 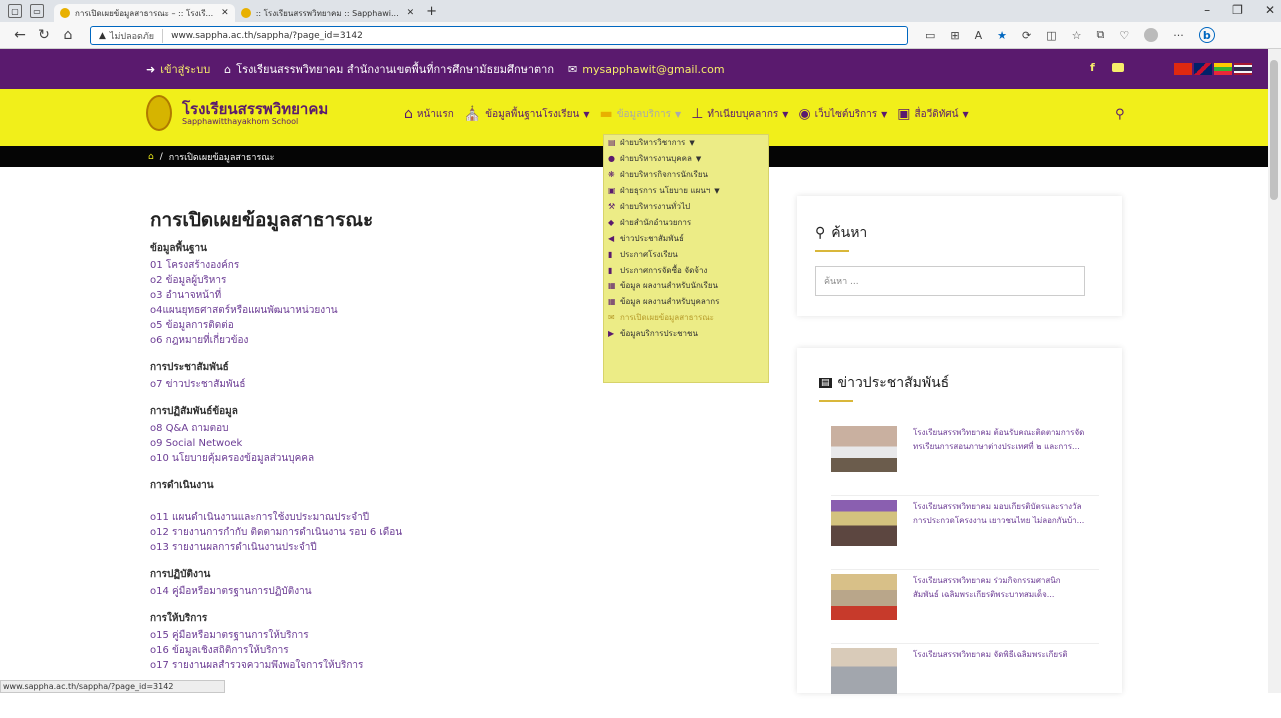 I want to click on performance-icon: ♡, so click(x=1124, y=35).